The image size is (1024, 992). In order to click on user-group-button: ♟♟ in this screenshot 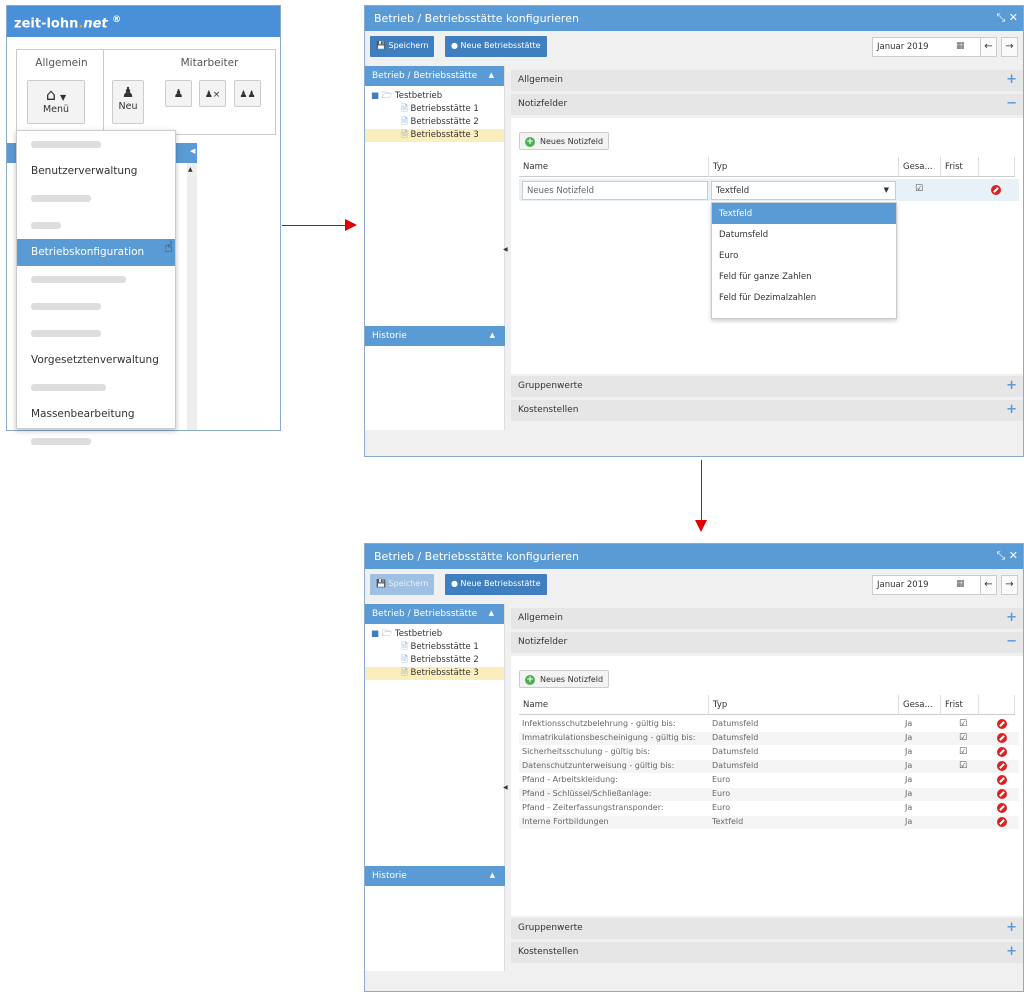, I will do `click(247, 93)`.